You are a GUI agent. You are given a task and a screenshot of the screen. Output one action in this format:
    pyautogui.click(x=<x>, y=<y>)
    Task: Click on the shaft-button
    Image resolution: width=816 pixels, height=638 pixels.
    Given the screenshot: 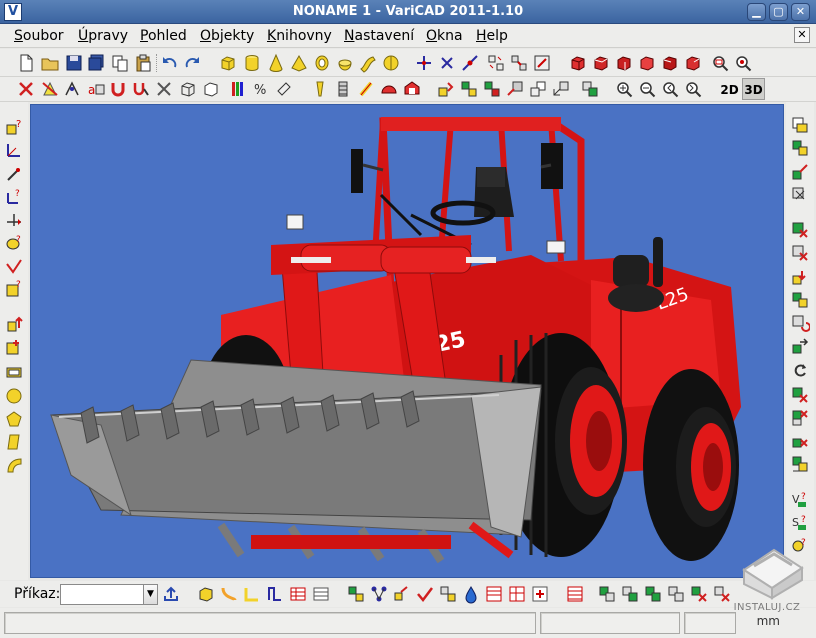 What is the action you would take?
    pyautogui.click(x=366, y=89)
    